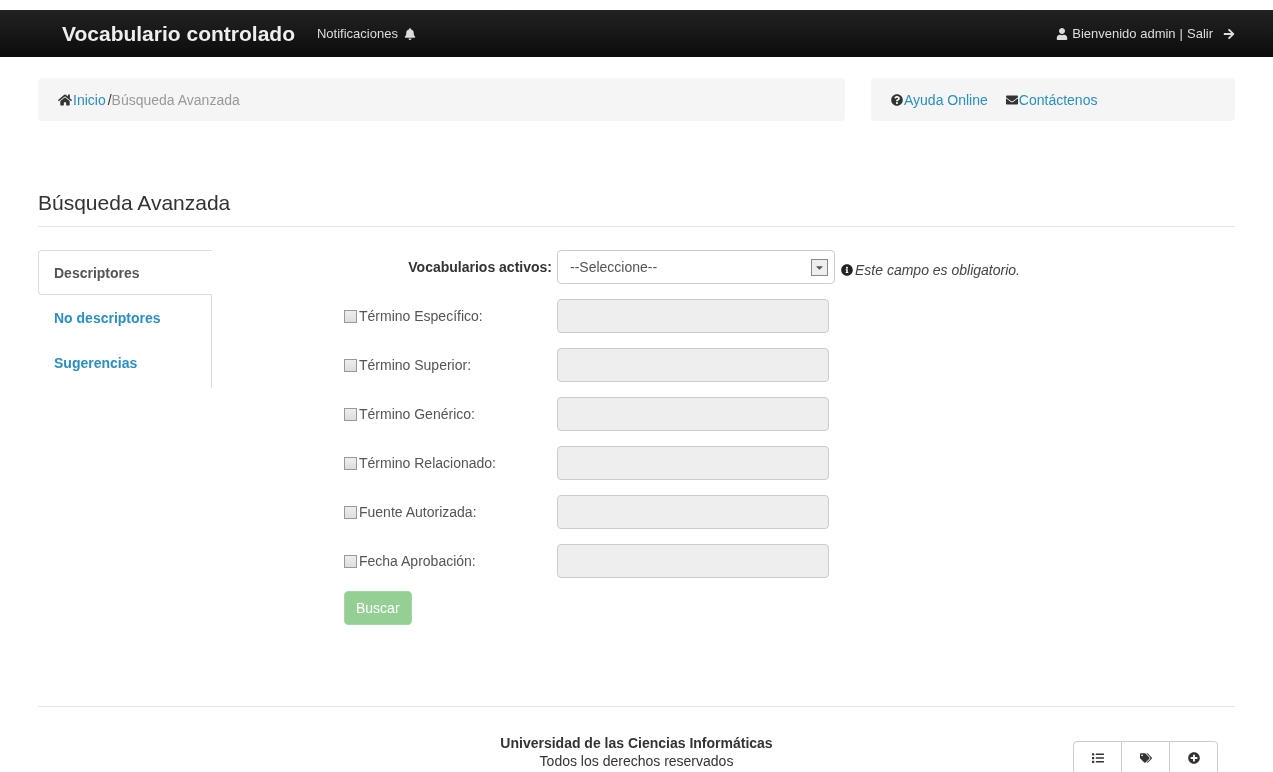  Describe the element at coordinates (819, 267) in the screenshot. I see `caret-icon` at that location.